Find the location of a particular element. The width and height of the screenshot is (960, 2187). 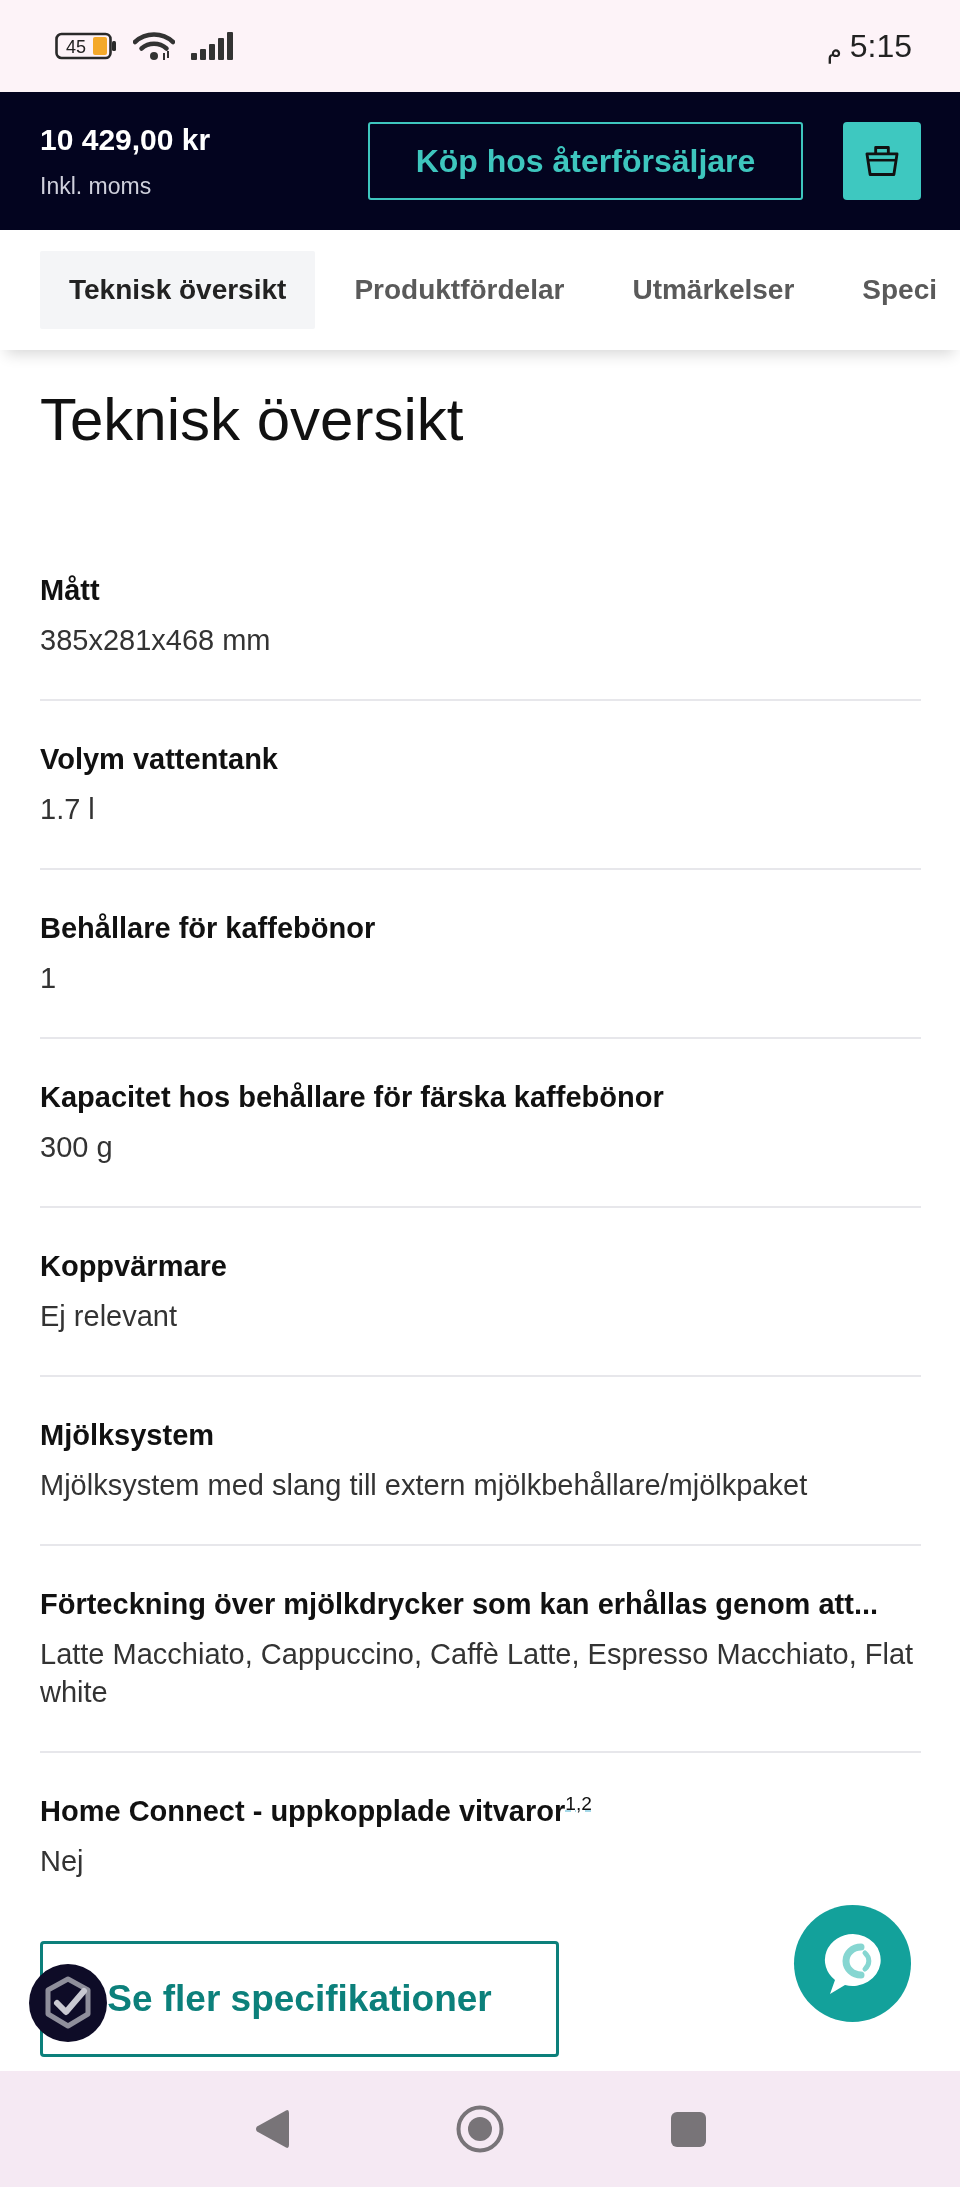

home-icon is located at coordinates (479, 2129).